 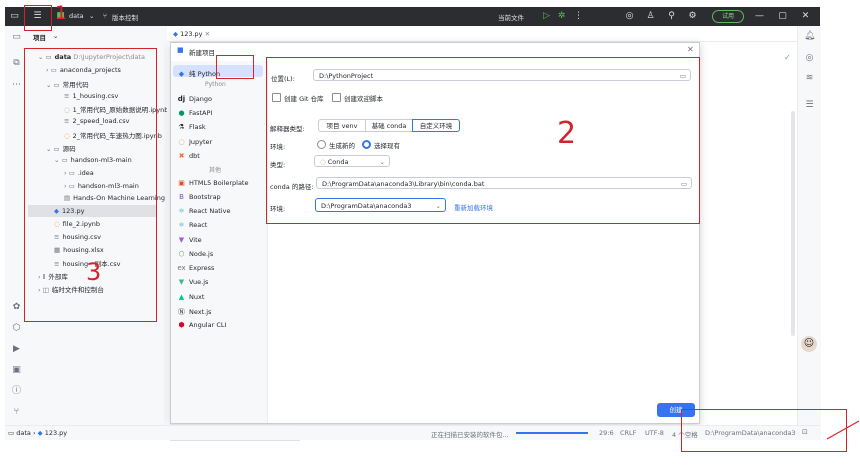 What do you see at coordinates (191, 127) in the screenshot?
I see `sidebar-item-flask: ⚗ Flask` at bounding box center [191, 127].